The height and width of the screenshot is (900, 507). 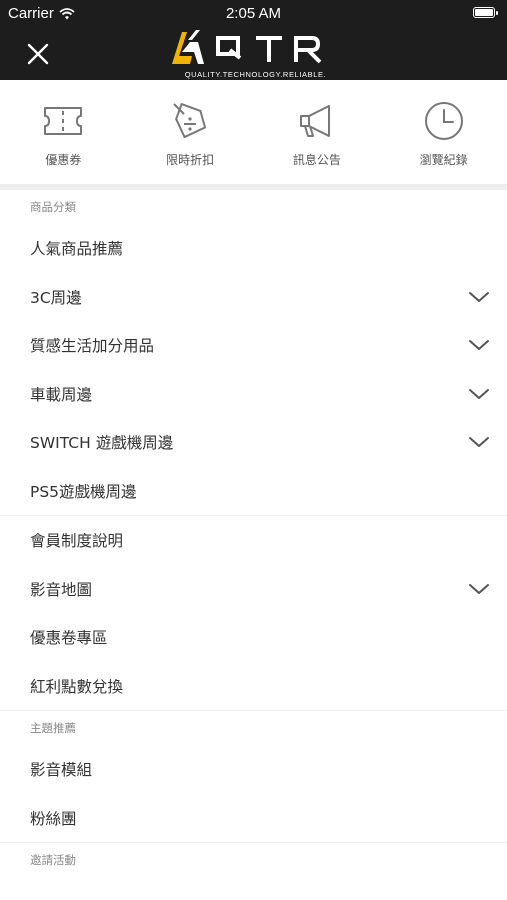 I want to click on menu-item-fan-page: 粉絲團, so click(x=253, y=818).